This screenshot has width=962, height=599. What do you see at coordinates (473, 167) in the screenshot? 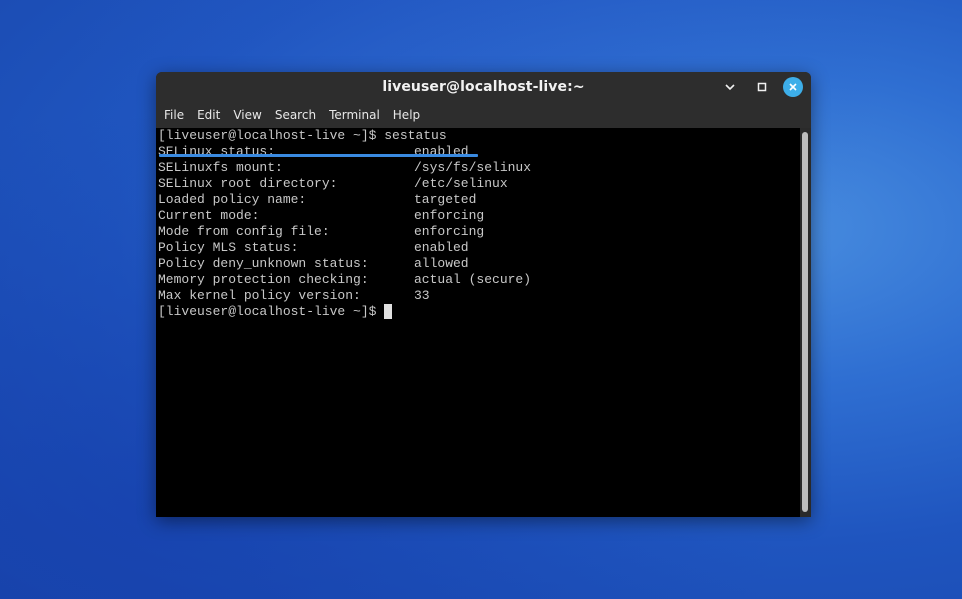
I see `row-value: /sys/fs/selinux` at bounding box center [473, 167].